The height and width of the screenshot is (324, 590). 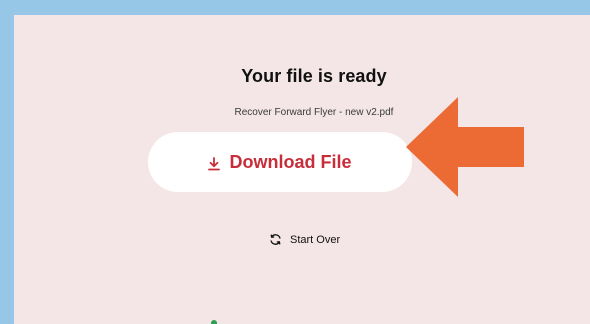 What do you see at coordinates (214, 163) in the screenshot?
I see `download-icon` at bounding box center [214, 163].